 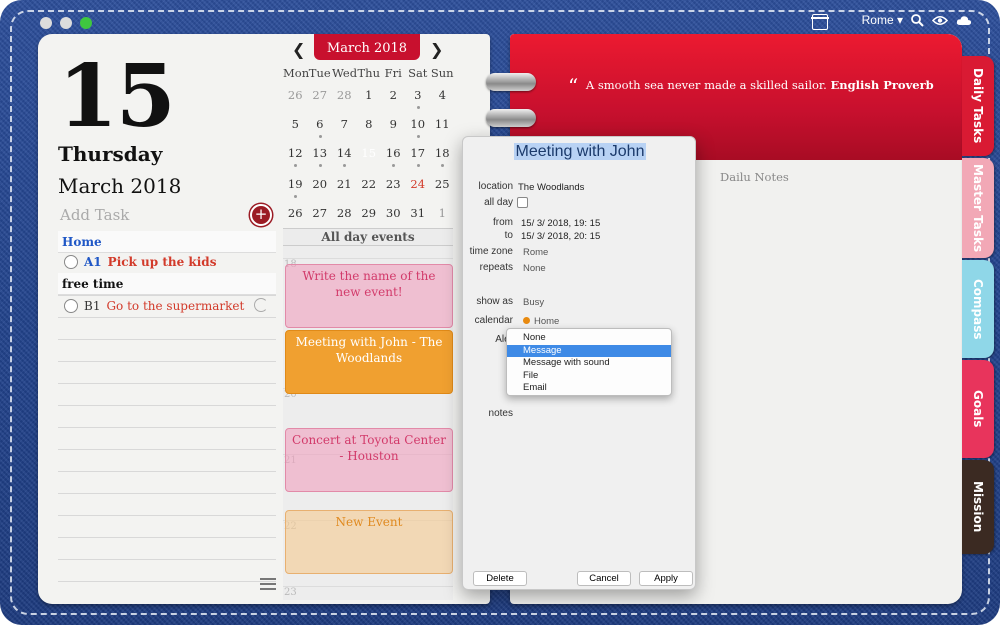 I want to click on to-label: to, so click(x=508, y=235).